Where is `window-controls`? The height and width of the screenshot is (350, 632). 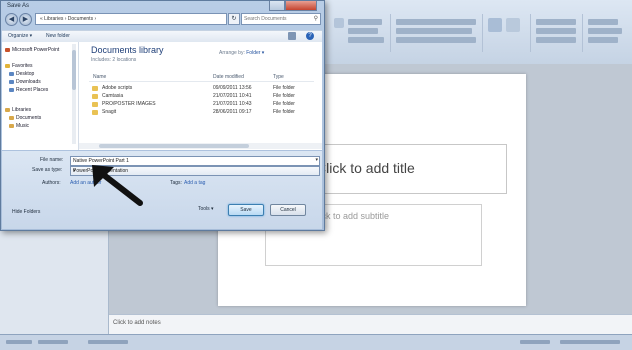 window-controls is located at coordinates (294, 6).